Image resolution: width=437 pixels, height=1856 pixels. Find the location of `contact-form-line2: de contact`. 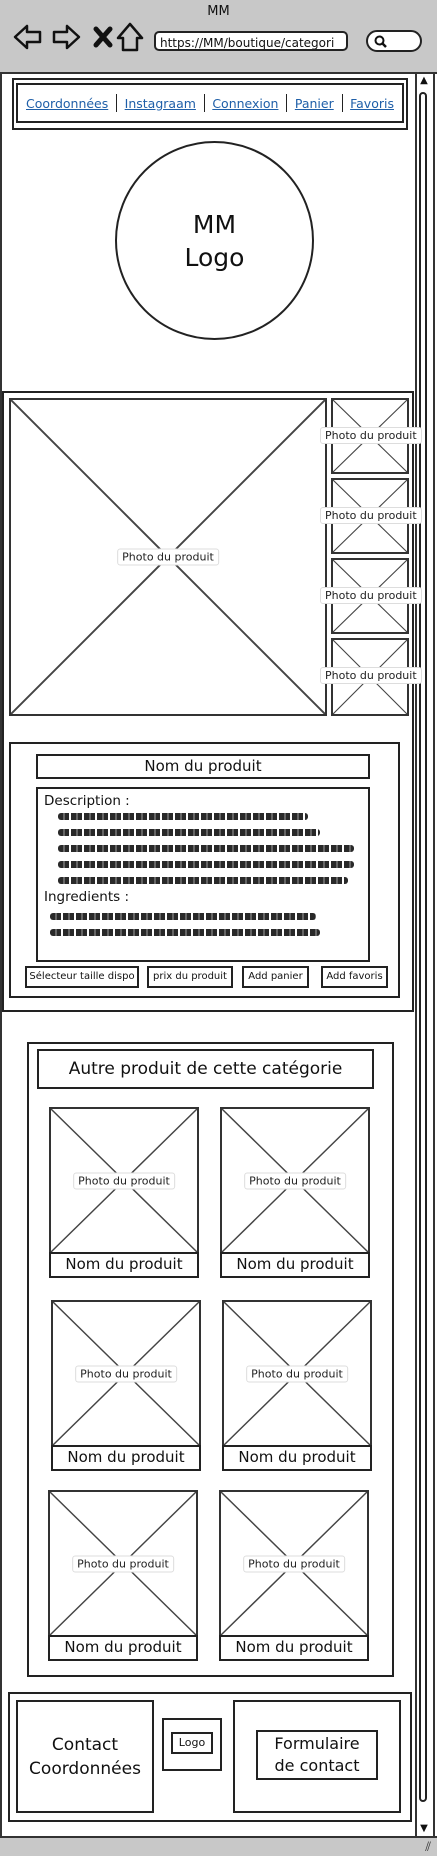

contact-form-line2: de contact is located at coordinates (317, 1765).